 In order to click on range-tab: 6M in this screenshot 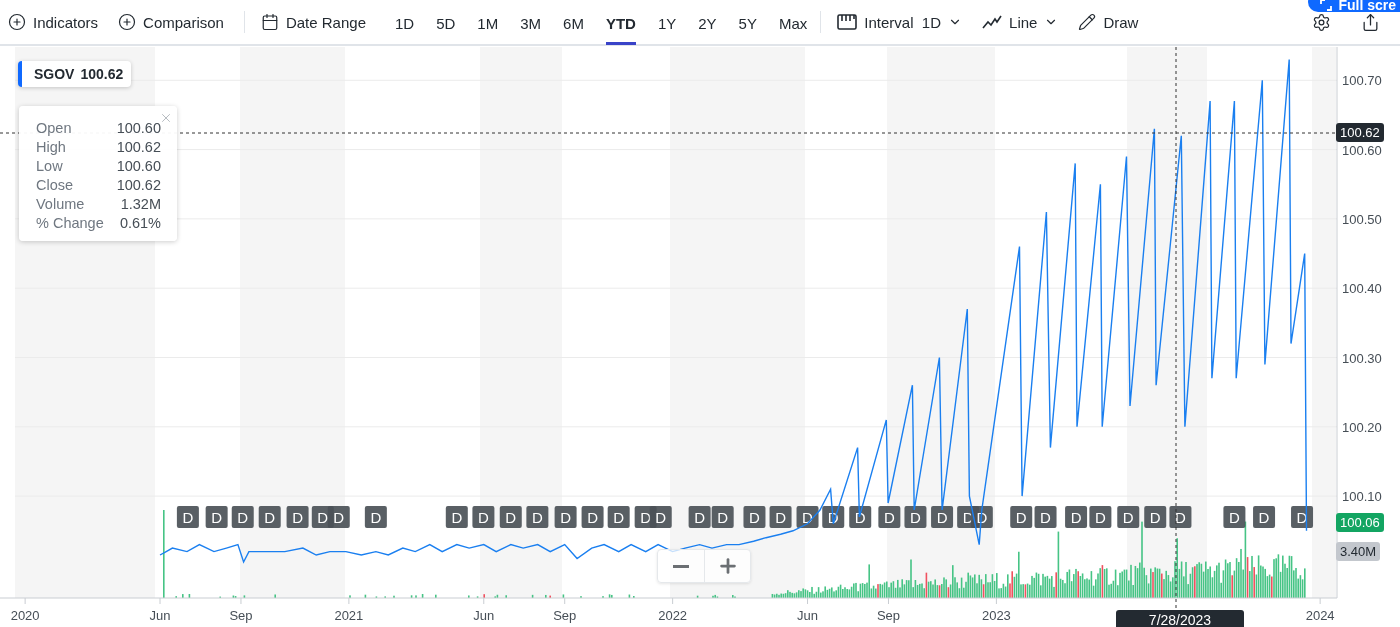, I will do `click(573, 24)`.